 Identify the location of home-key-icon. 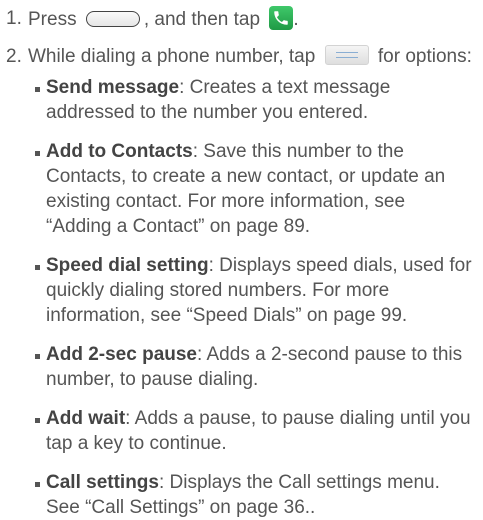
(112, 18).